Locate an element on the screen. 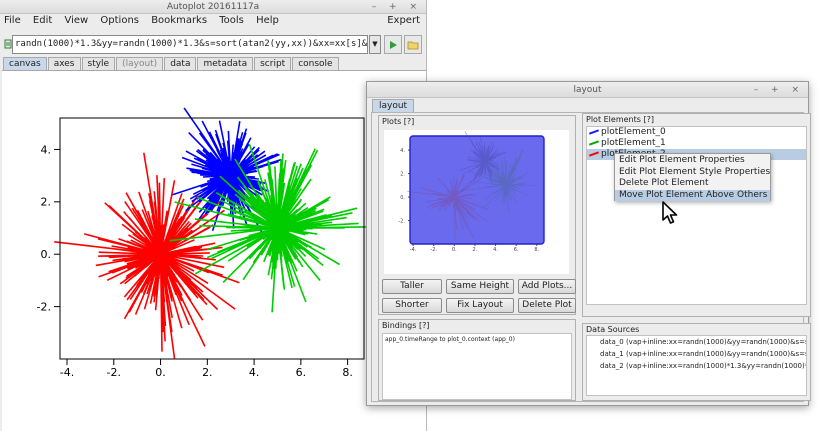  plot-area is located at coordinates (477, 190).